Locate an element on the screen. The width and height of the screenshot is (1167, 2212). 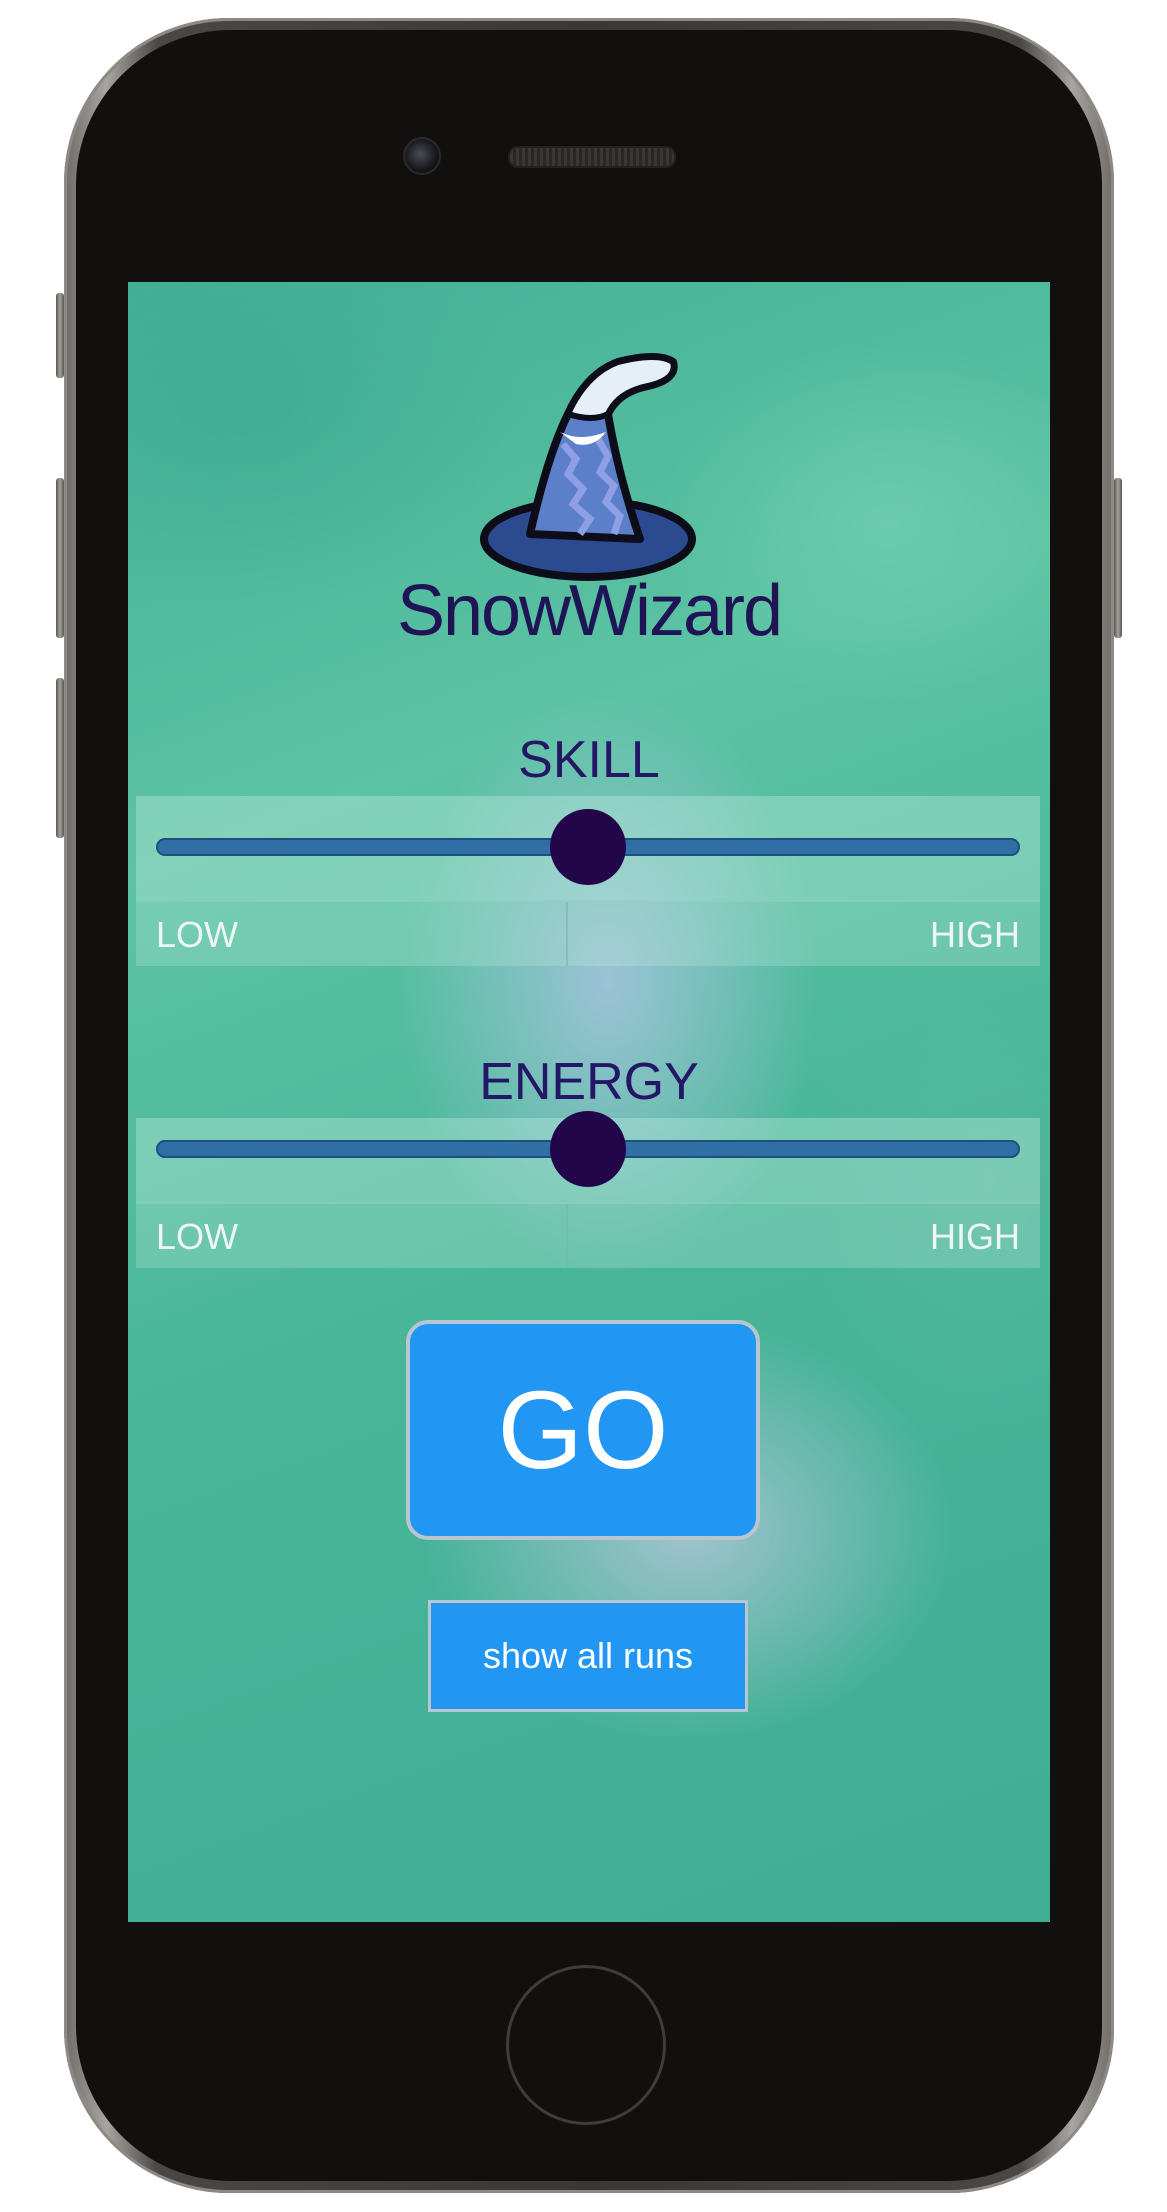
go-button: GO is located at coordinates (583, 1430).